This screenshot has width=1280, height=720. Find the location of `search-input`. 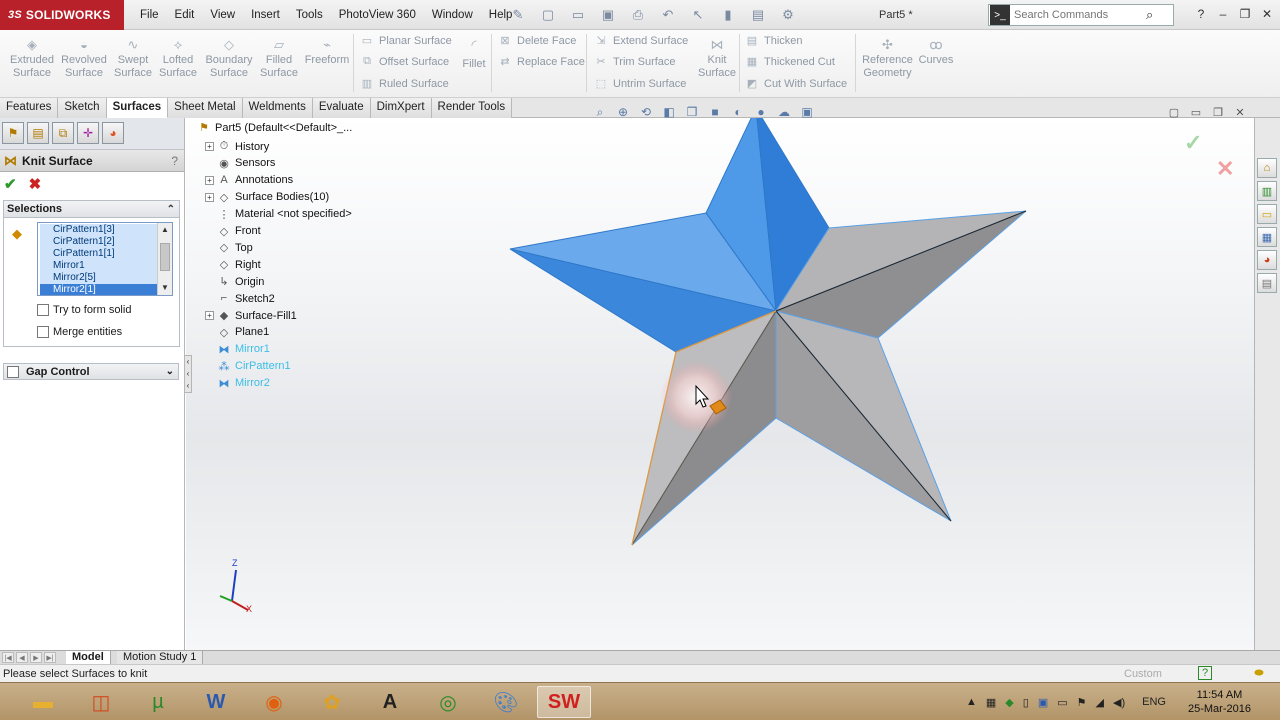

search-input is located at coordinates (1078, 15).